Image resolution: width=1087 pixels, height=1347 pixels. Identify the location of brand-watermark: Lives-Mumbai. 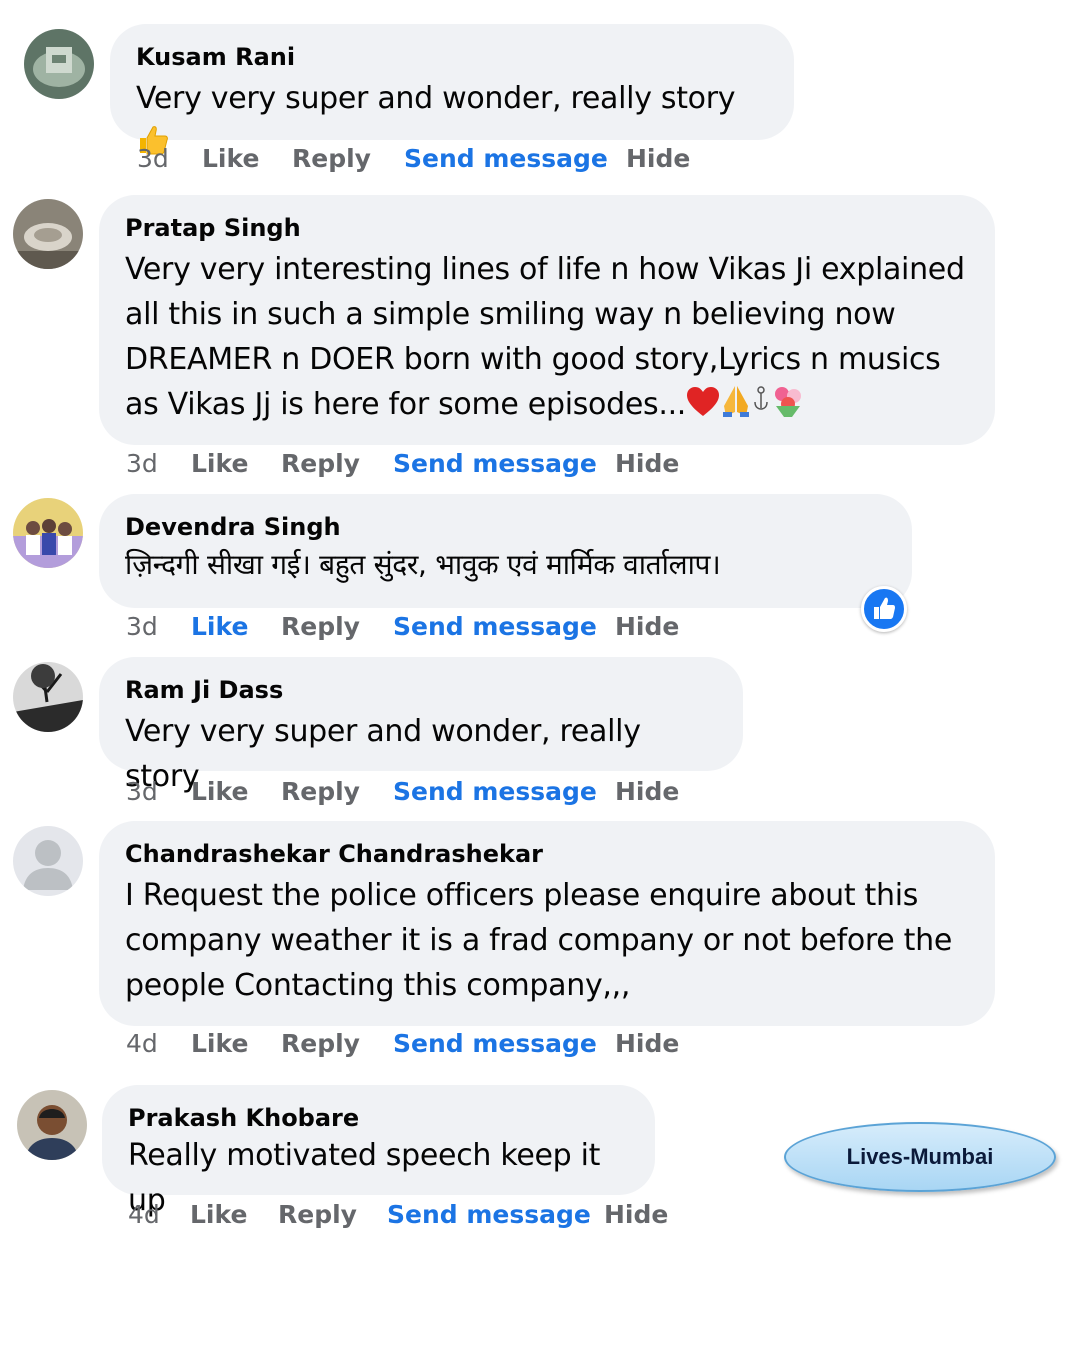
(920, 1157).